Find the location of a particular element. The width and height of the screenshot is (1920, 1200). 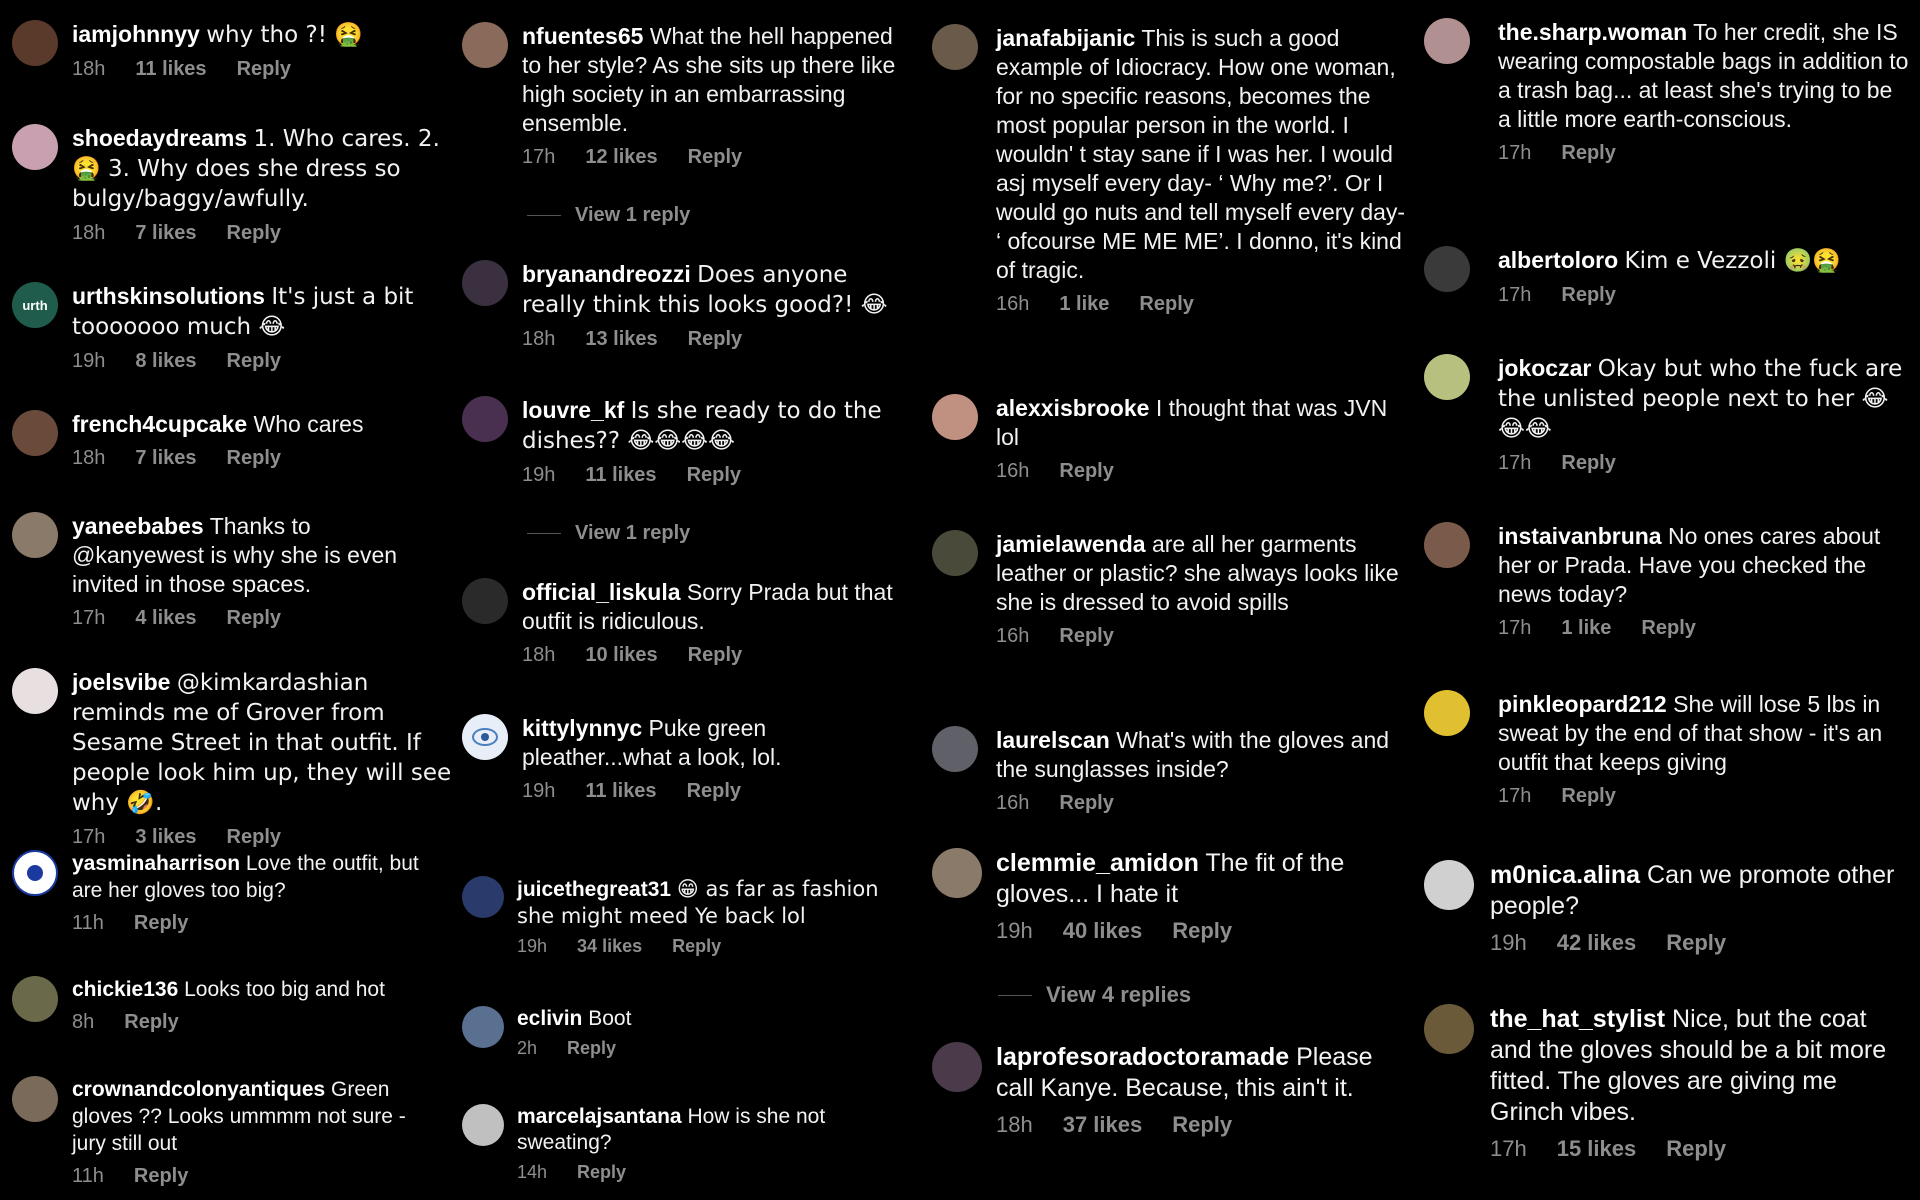

username: bryanandreozzi is located at coordinates (606, 274).